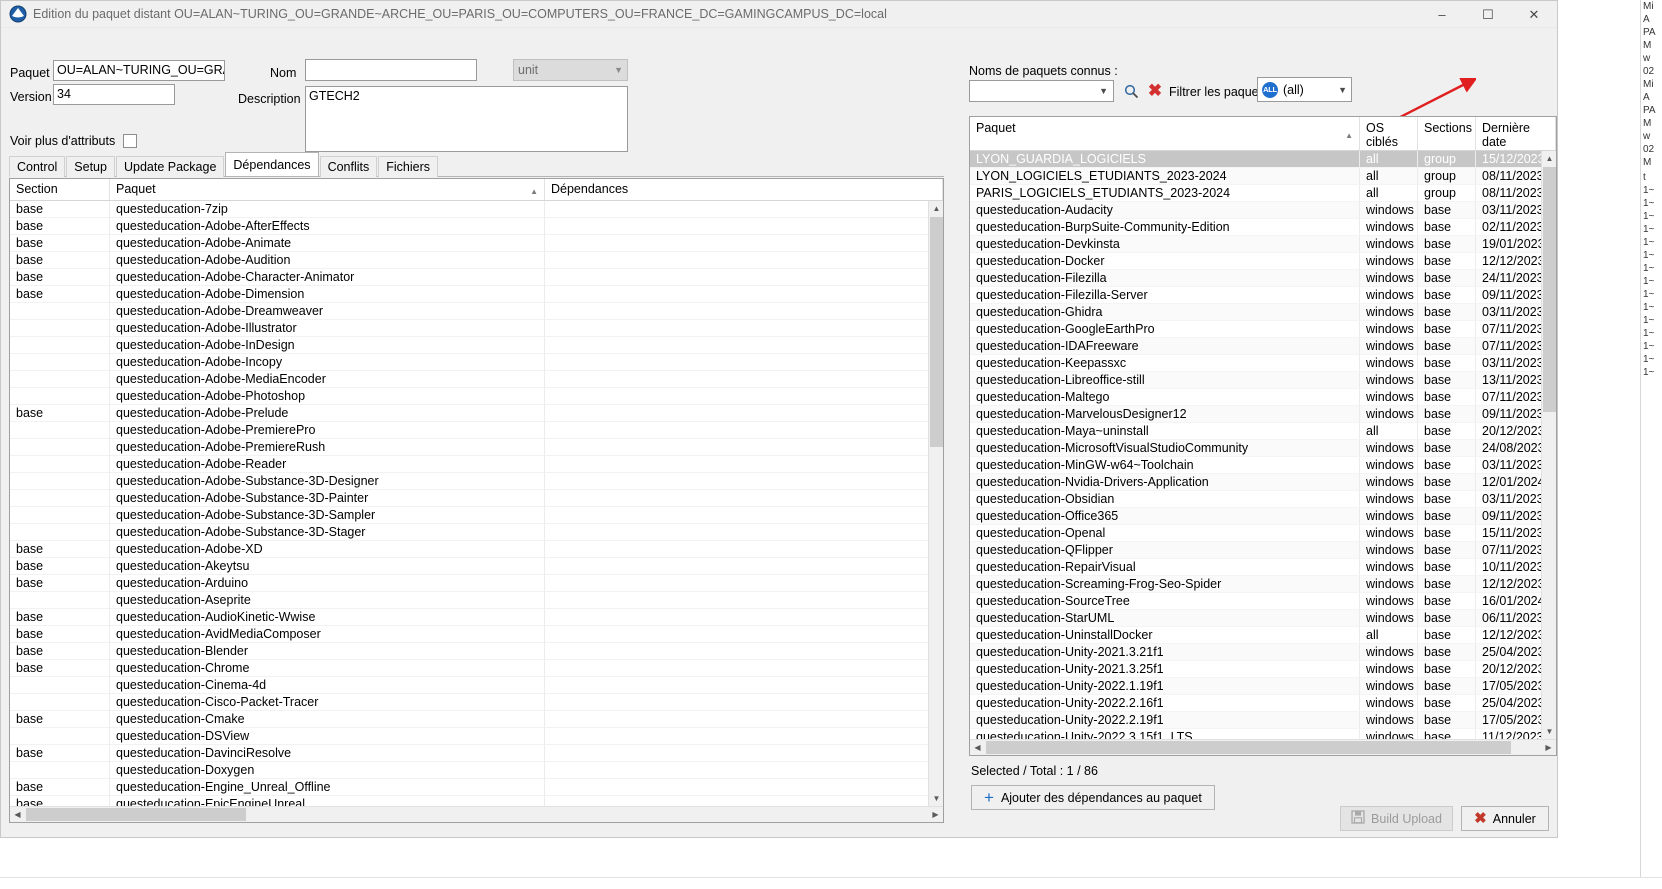 The image size is (1662, 889). What do you see at coordinates (1131, 91) in the screenshot?
I see `search-icon` at bounding box center [1131, 91].